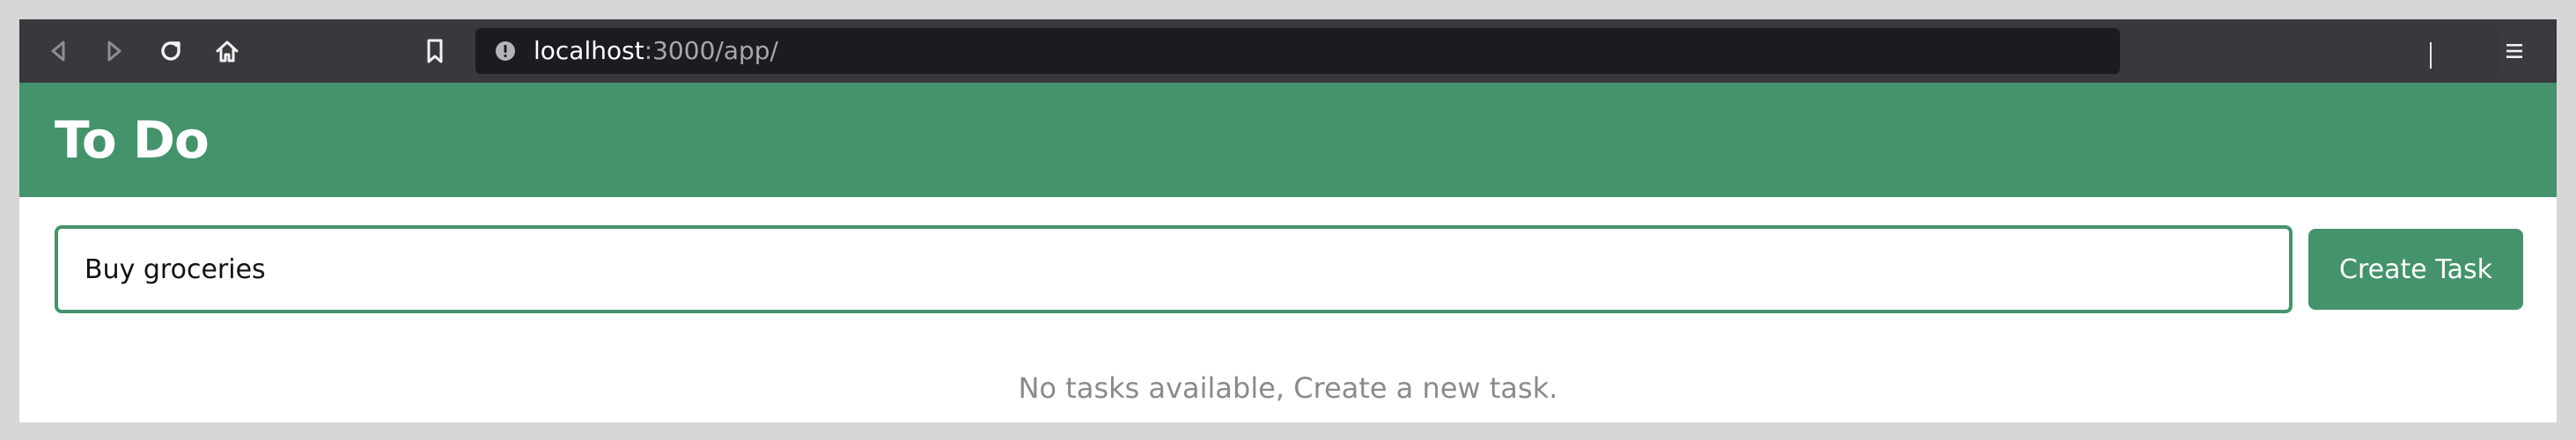 The width and height of the screenshot is (2576, 440). Describe the element at coordinates (1288, 388) in the screenshot. I see `empty-task-message: No tasks available, Create a new task.` at that location.